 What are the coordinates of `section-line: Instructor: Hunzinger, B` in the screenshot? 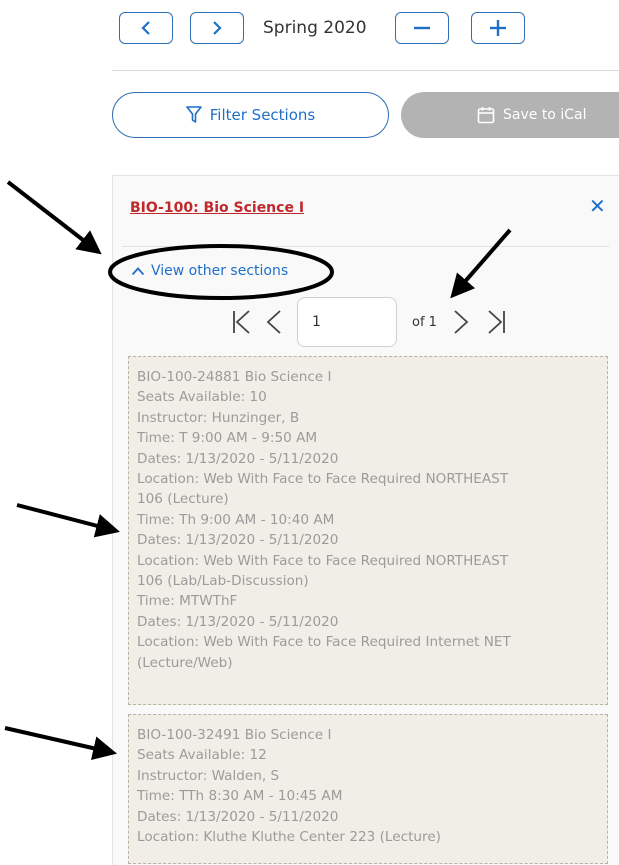 It's located at (218, 417).